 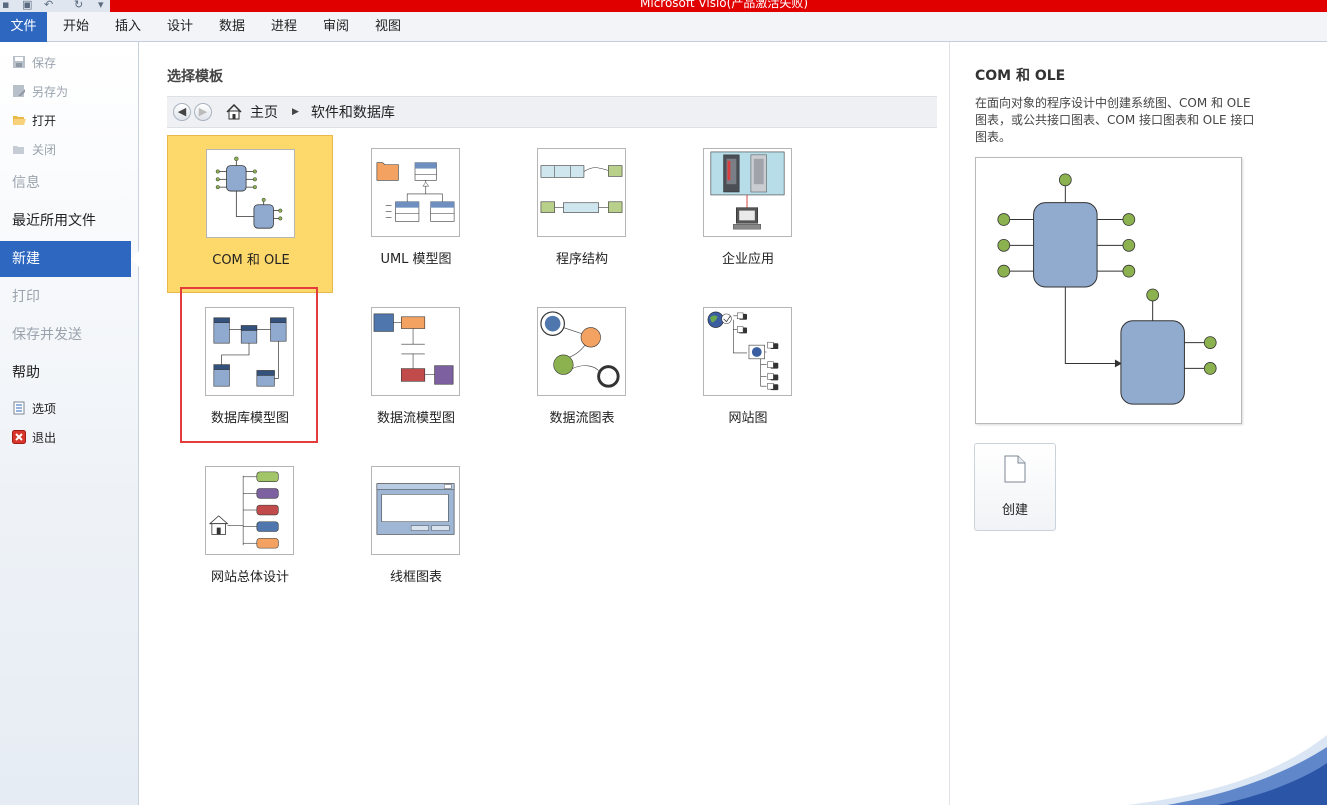 What do you see at coordinates (249, 577) in the screenshot?
I see `template-label: 网站总体设计` at bounding box center [249, 577].